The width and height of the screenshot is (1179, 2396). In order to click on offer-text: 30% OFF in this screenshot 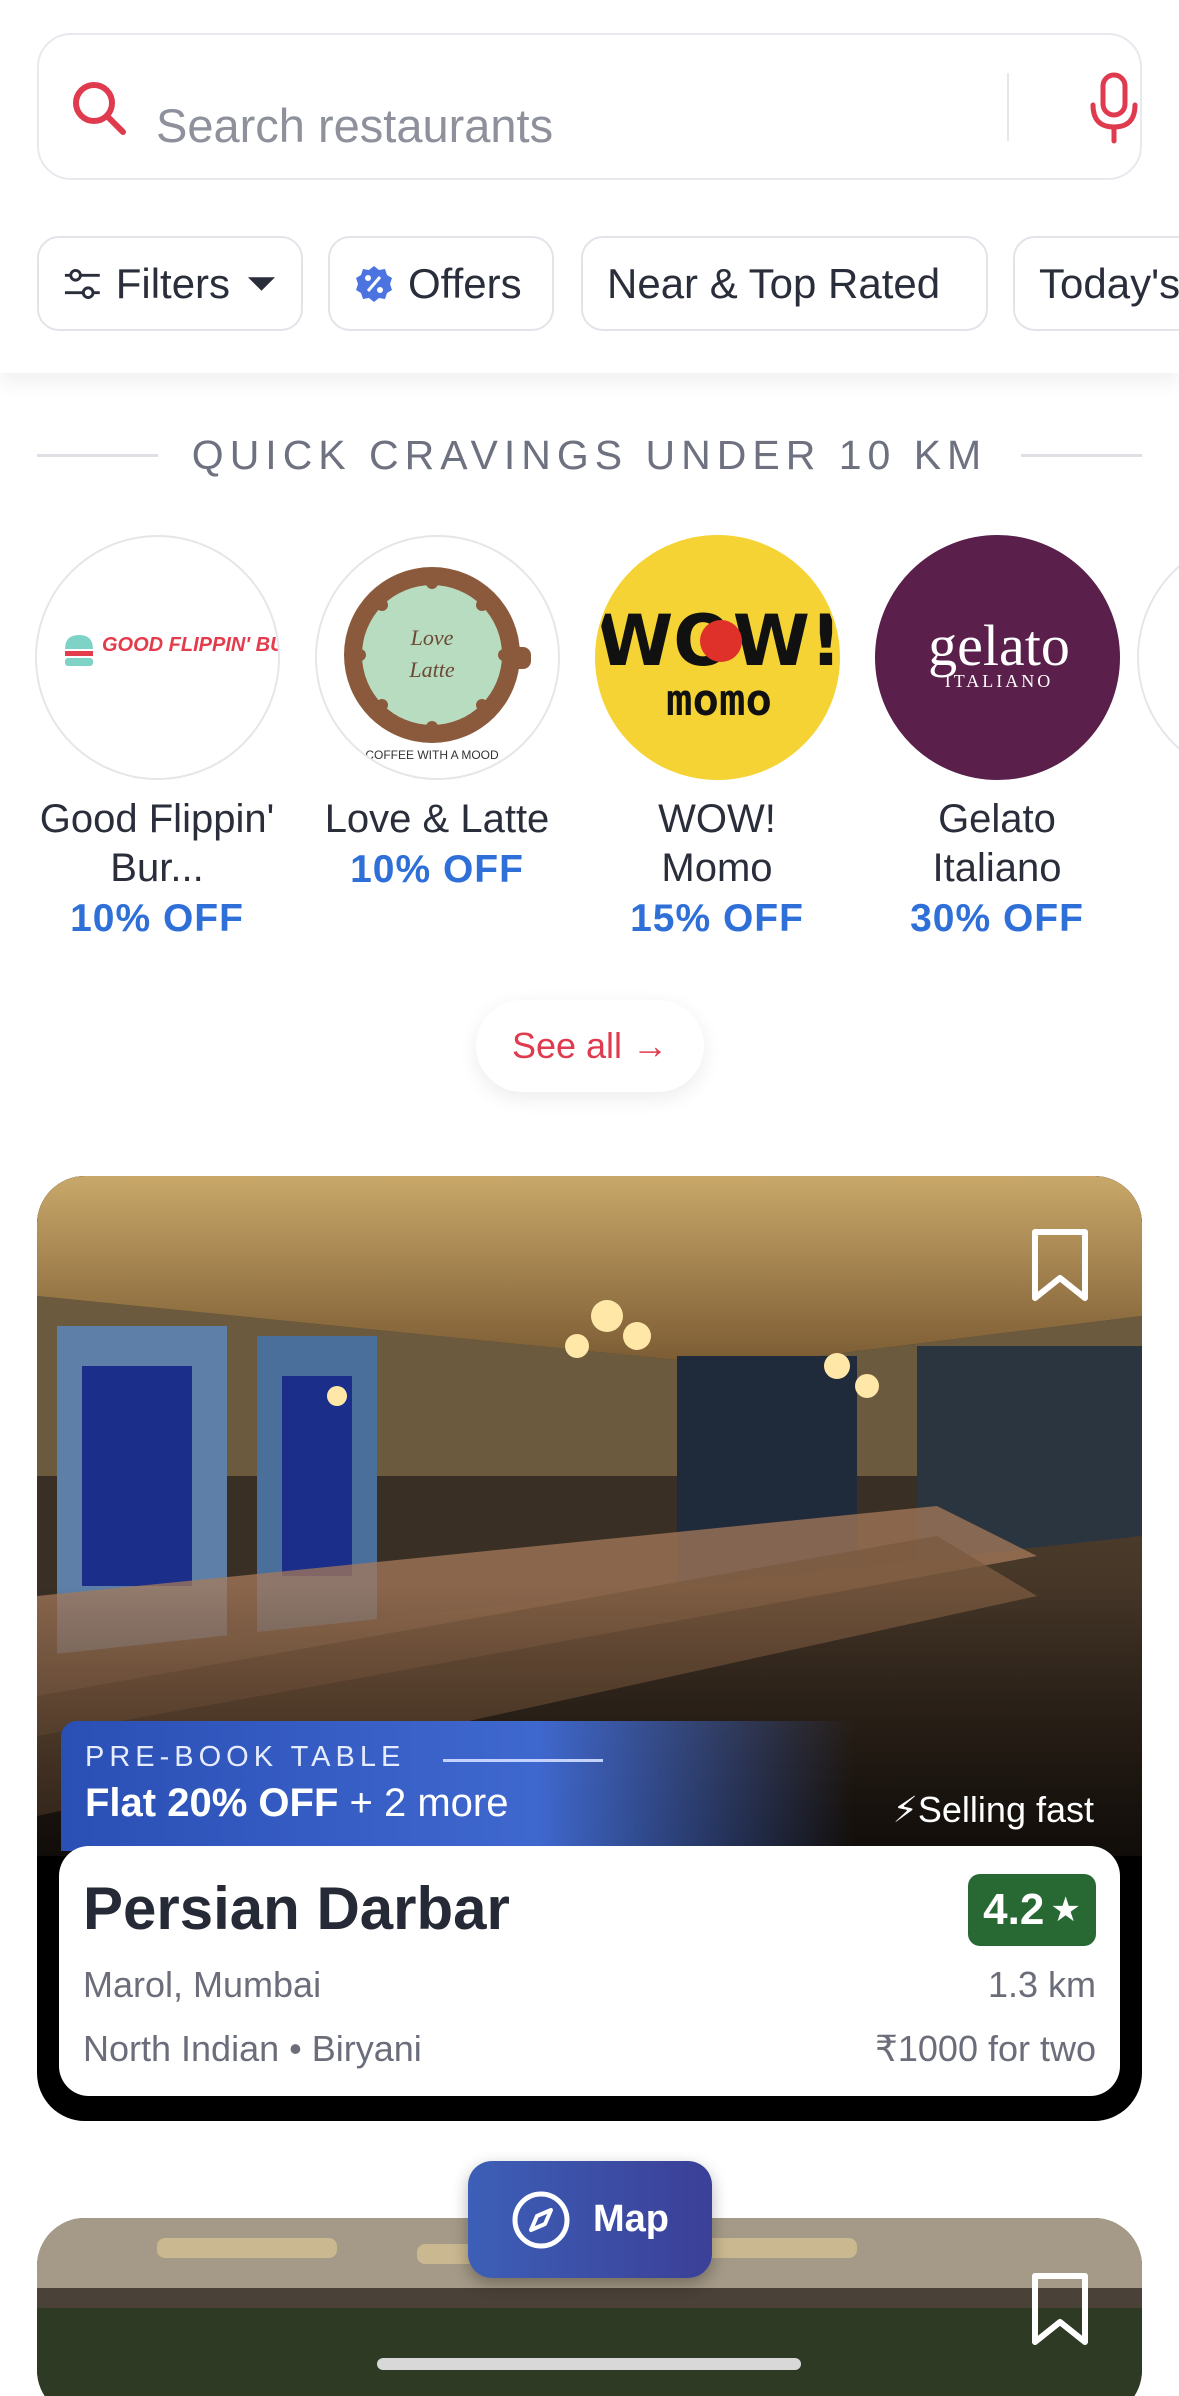, I will do `click(997, 918)`.